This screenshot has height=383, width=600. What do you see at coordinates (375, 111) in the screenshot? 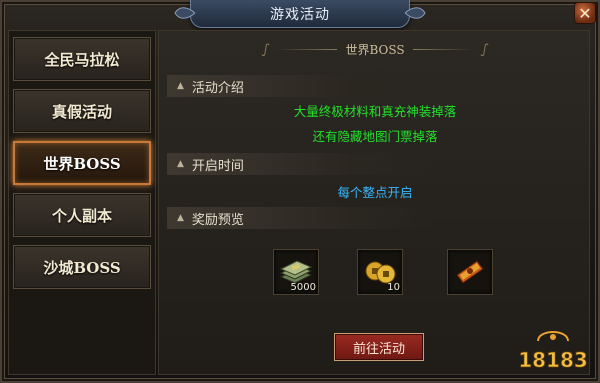
I see `intro-line-1: 大量终极材料和真充神装掉落` at bounding box center [375, 111].